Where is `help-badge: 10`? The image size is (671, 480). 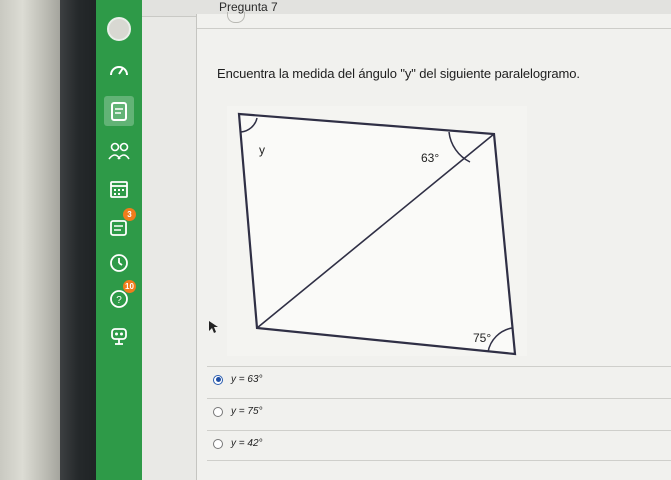 help-badge: 10 is located at coordinates (129, 286).